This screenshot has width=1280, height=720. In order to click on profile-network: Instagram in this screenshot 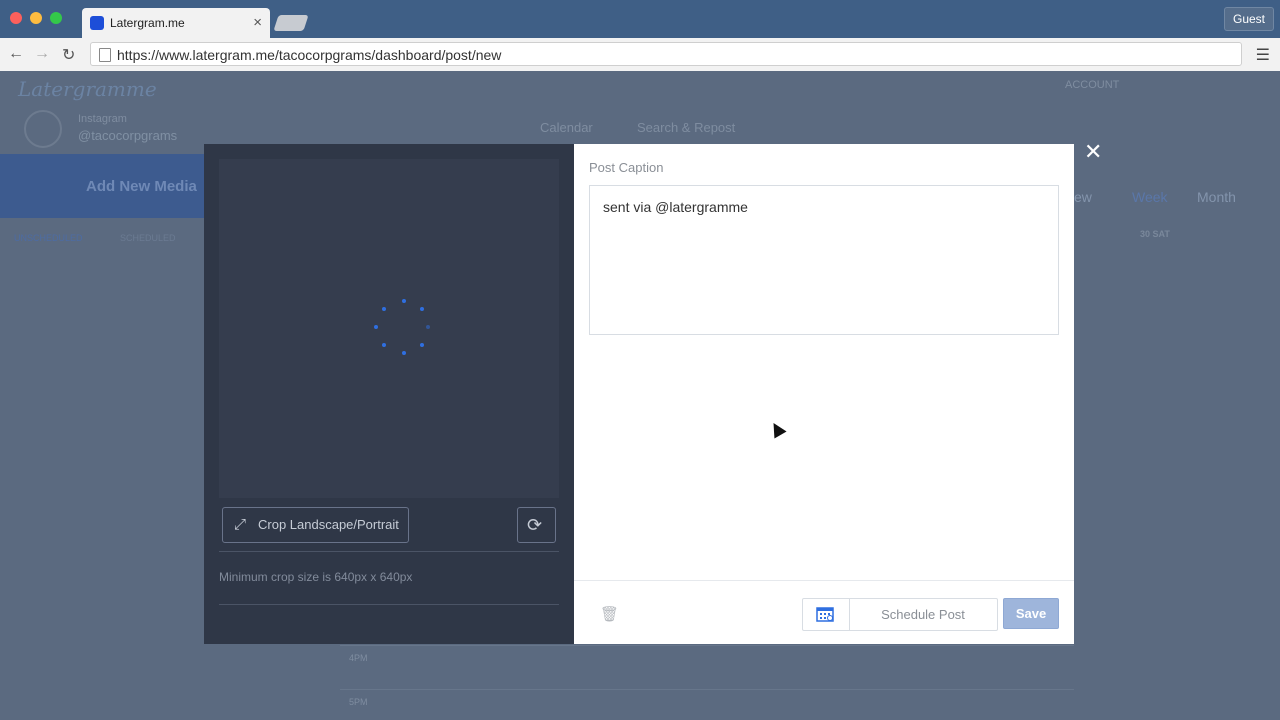, I will do `click(102, 119)`.